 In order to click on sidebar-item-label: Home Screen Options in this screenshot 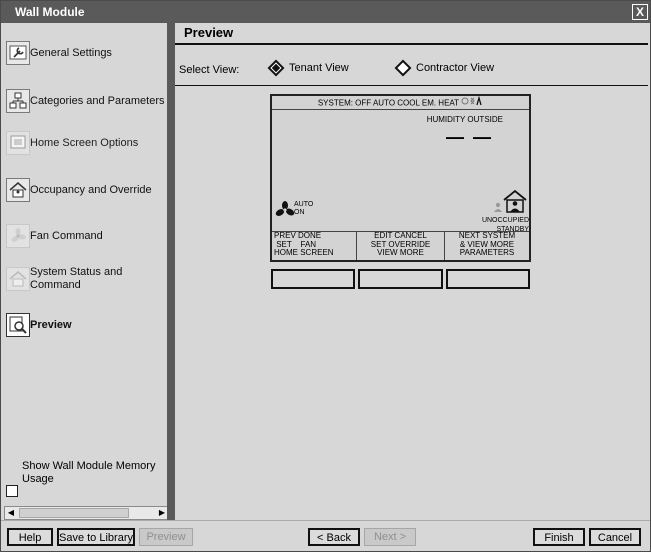, I will do `click(84, 142)`.